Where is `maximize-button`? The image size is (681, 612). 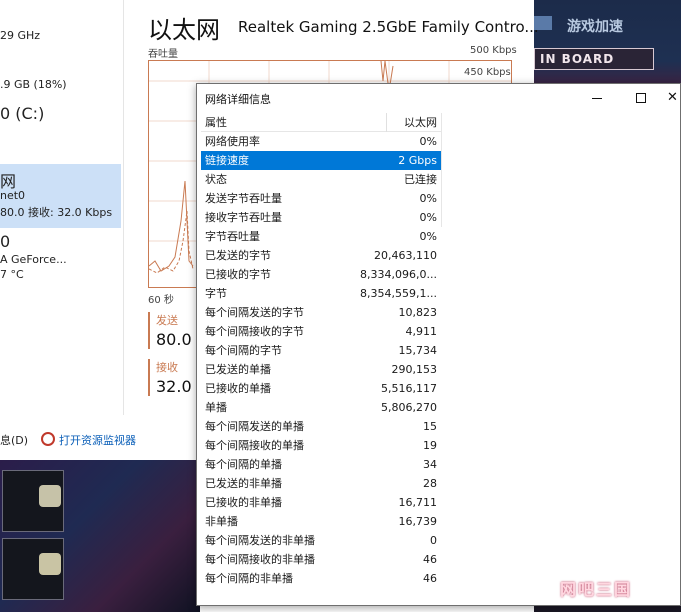
maximize-button is located at coordinates (641, 98).